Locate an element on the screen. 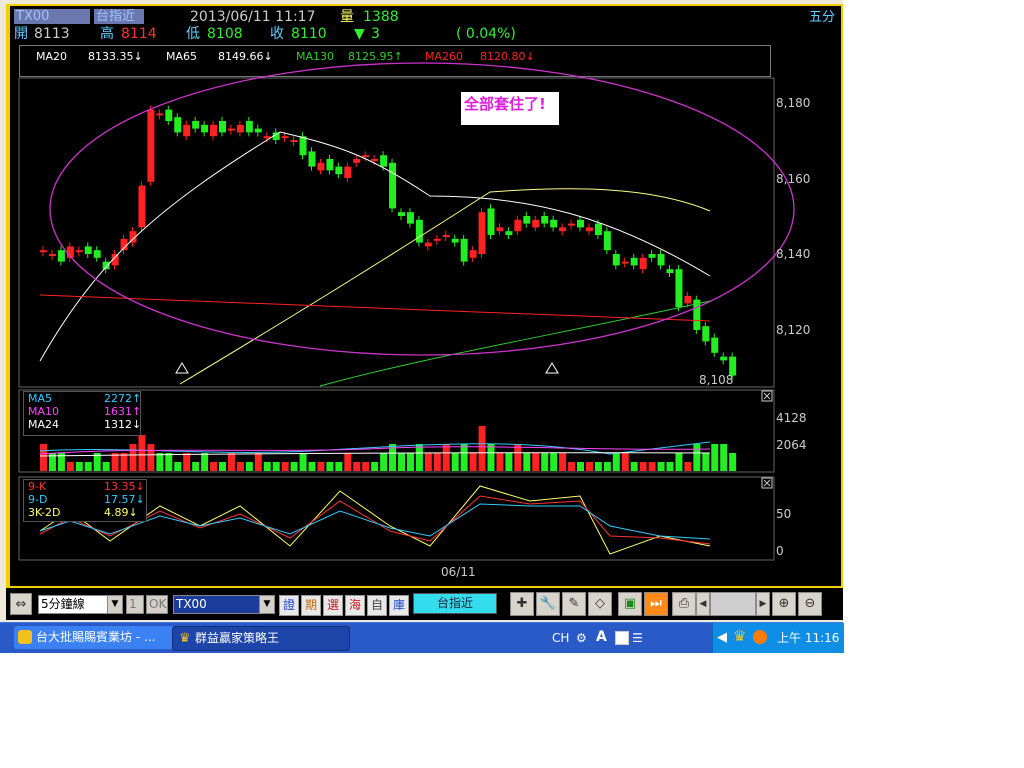 The image size is (1024, 768). grid-icon: ▣ is located at coordinates (630, 604).